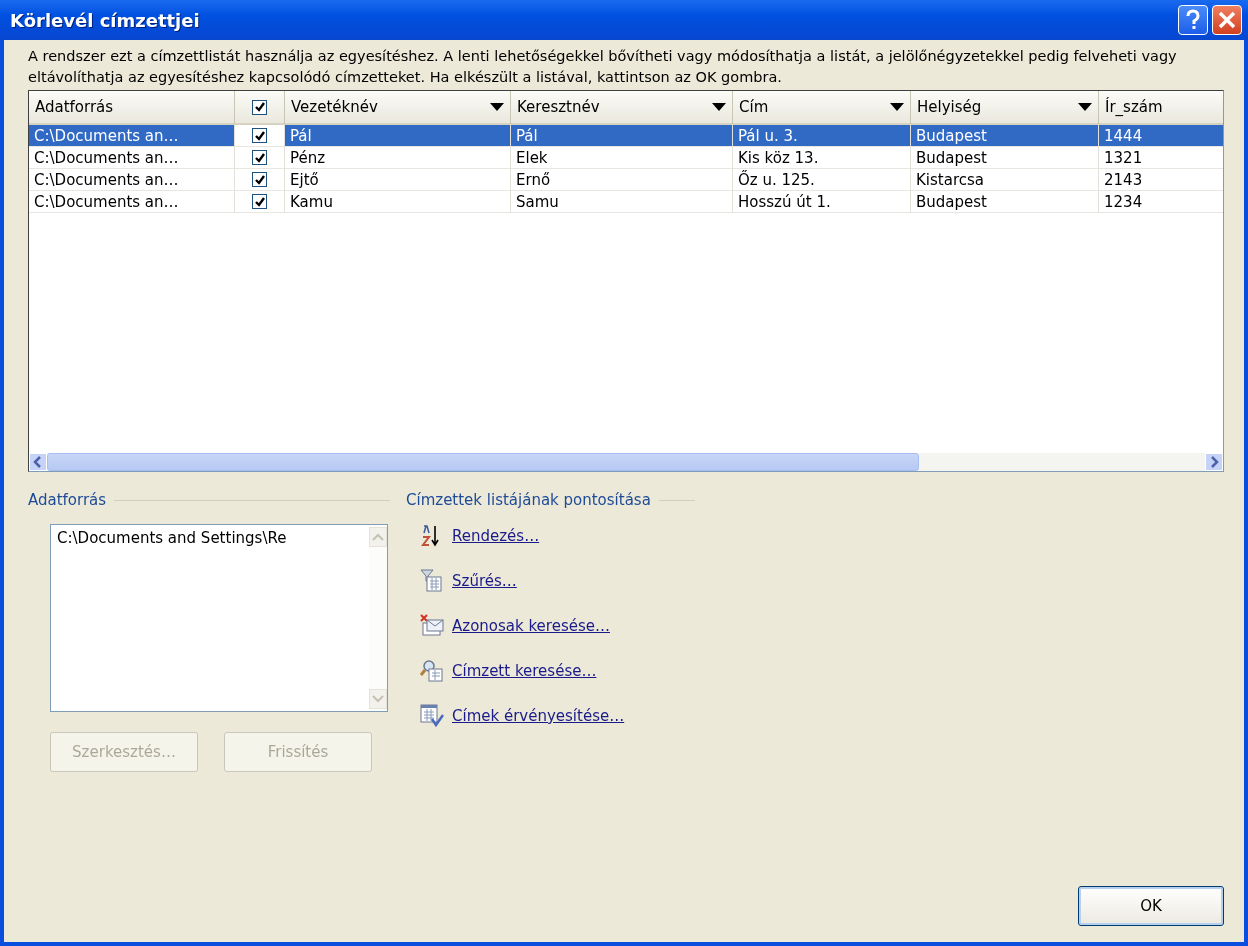 This screenshot has width=1248, height=946. What do you see at coordinates (74, 107) in the screenshot?
I see `column-header-label: Adatforrás` at bounding box center [74, 107].